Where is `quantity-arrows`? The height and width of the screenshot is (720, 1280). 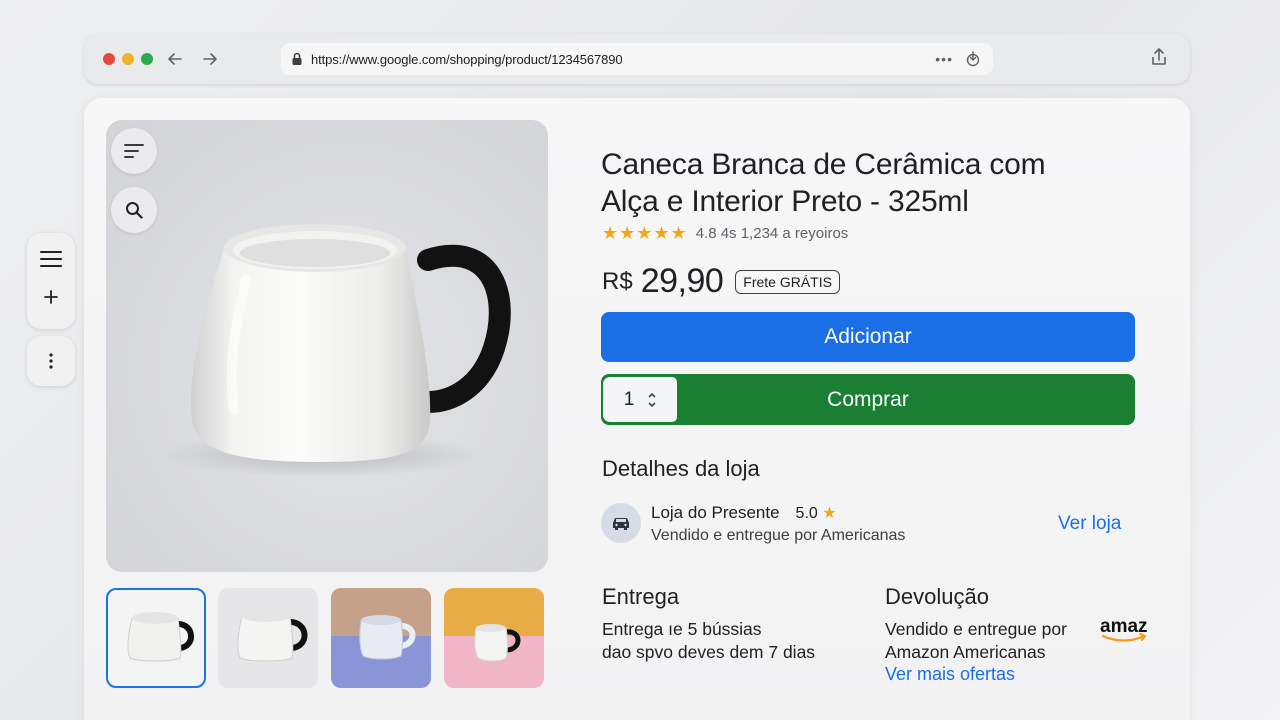
quantity-arrows is located at coordinates (652, 400).